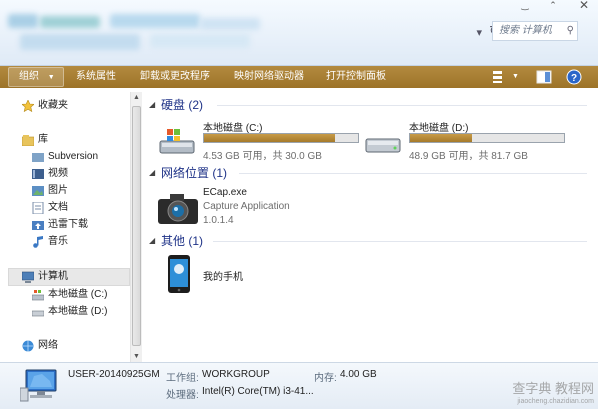  What do you see at coordinates (38, 208) in the screenshot?
I see `documents-icon` at bounding box center [38, 208].